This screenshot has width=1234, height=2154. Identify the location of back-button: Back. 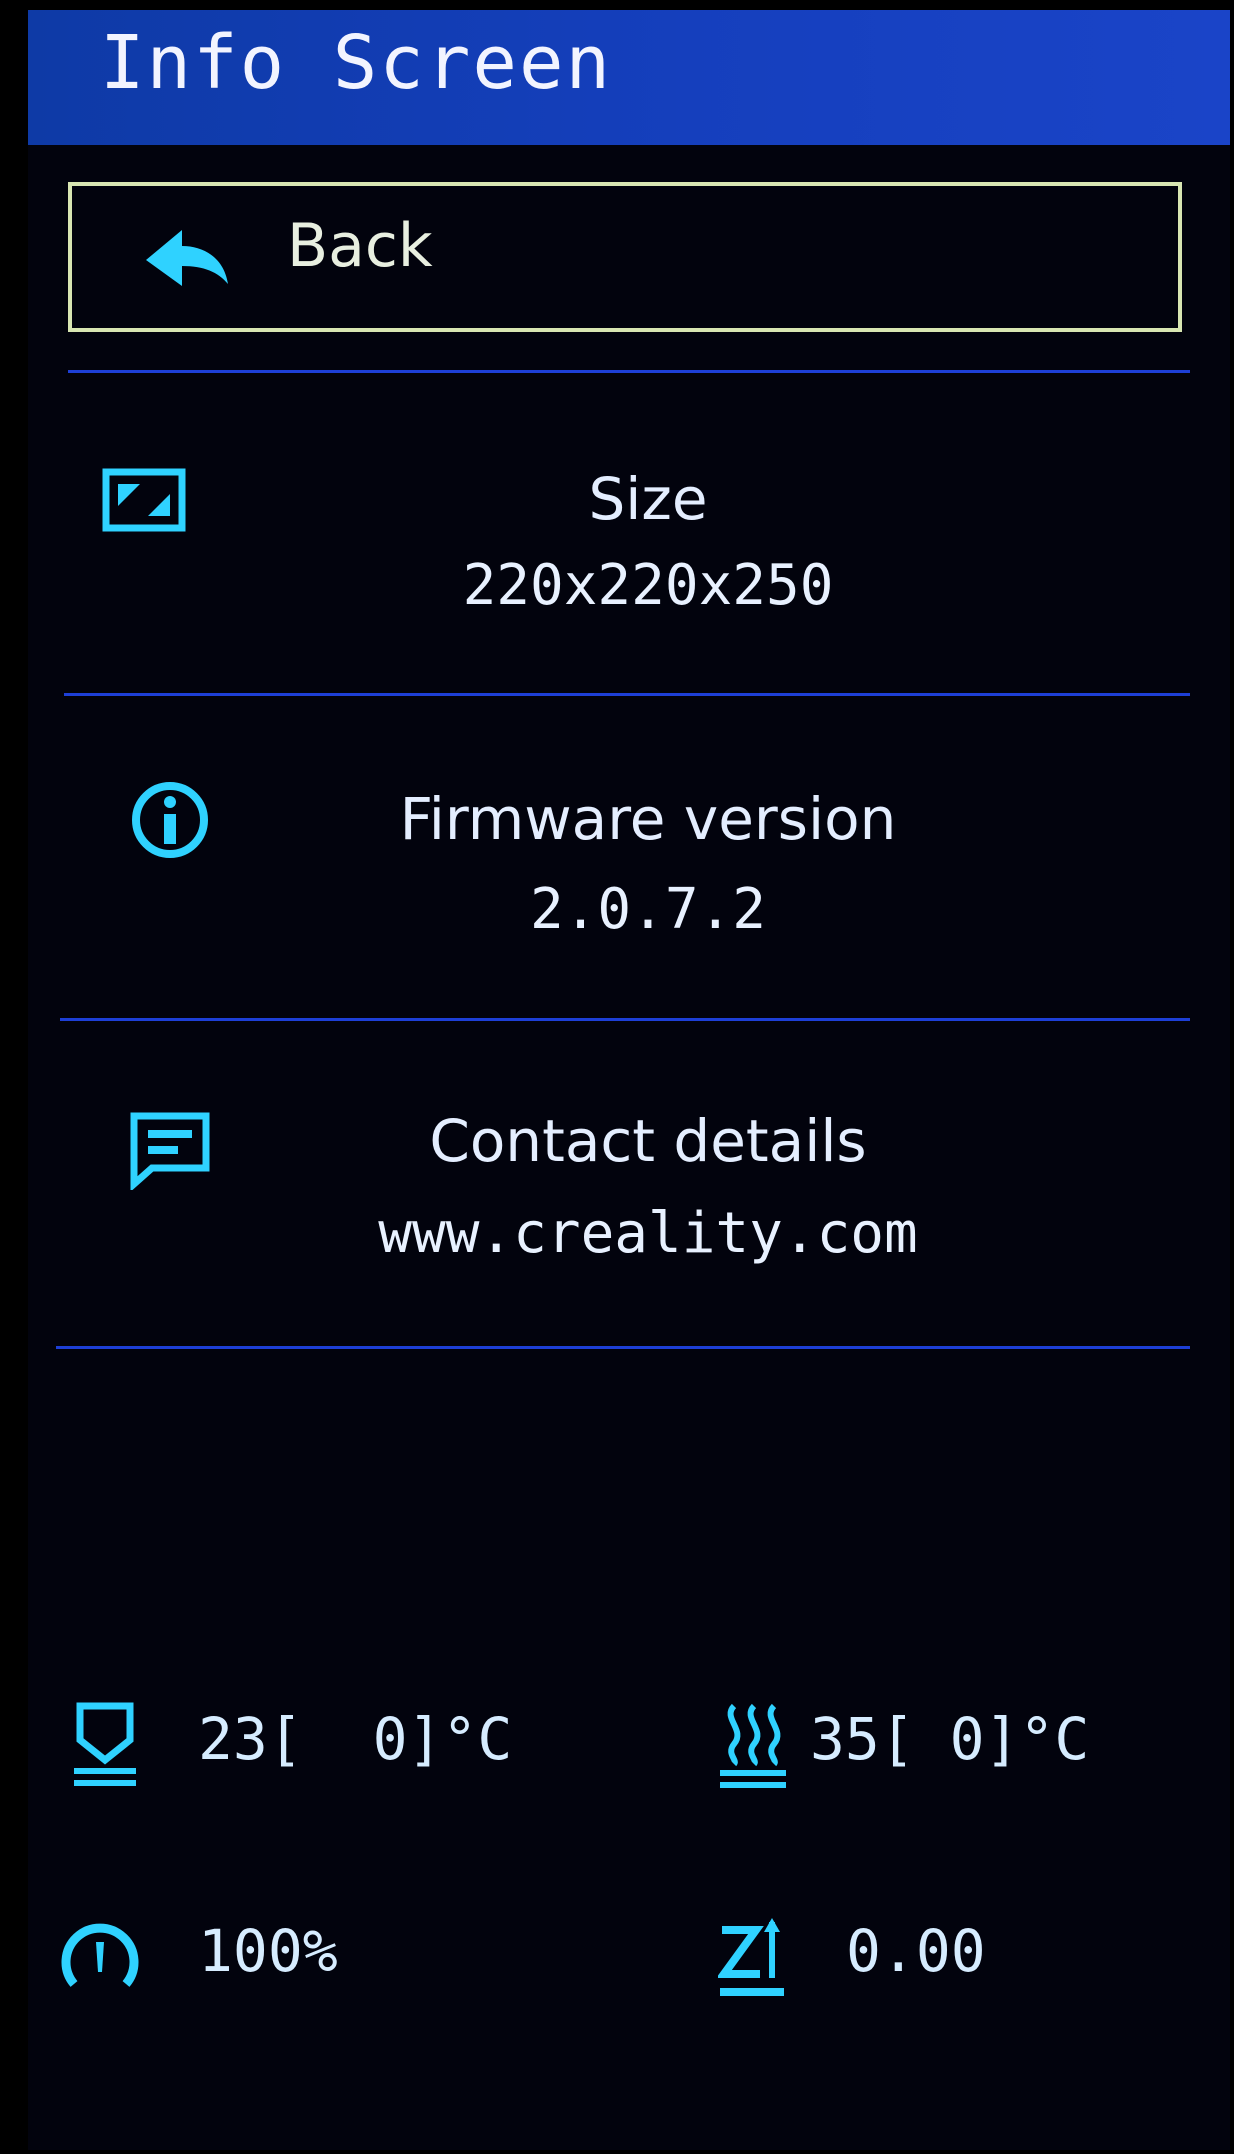
(625, 257).